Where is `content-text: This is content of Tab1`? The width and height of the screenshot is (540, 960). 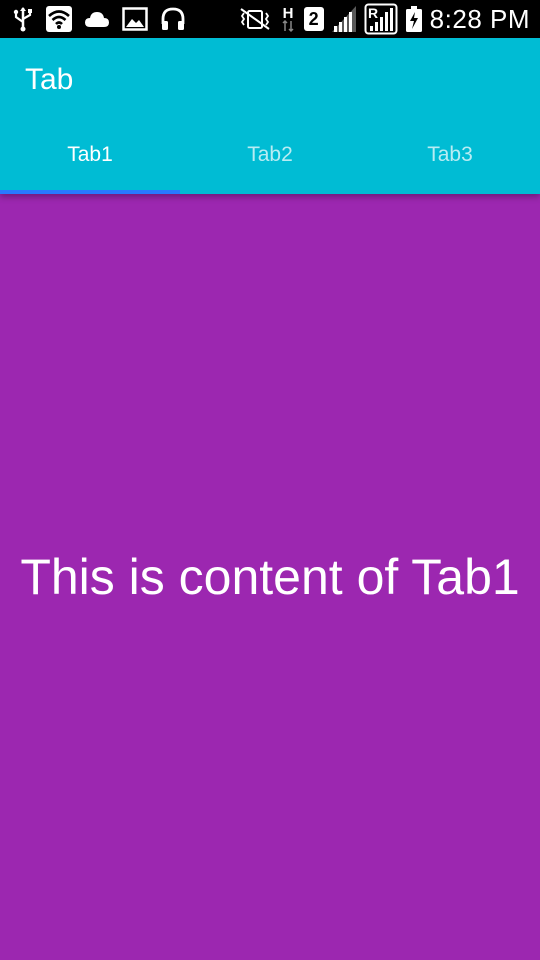
content-text: This is content of Tab1 is located at coordinates (270, 576).